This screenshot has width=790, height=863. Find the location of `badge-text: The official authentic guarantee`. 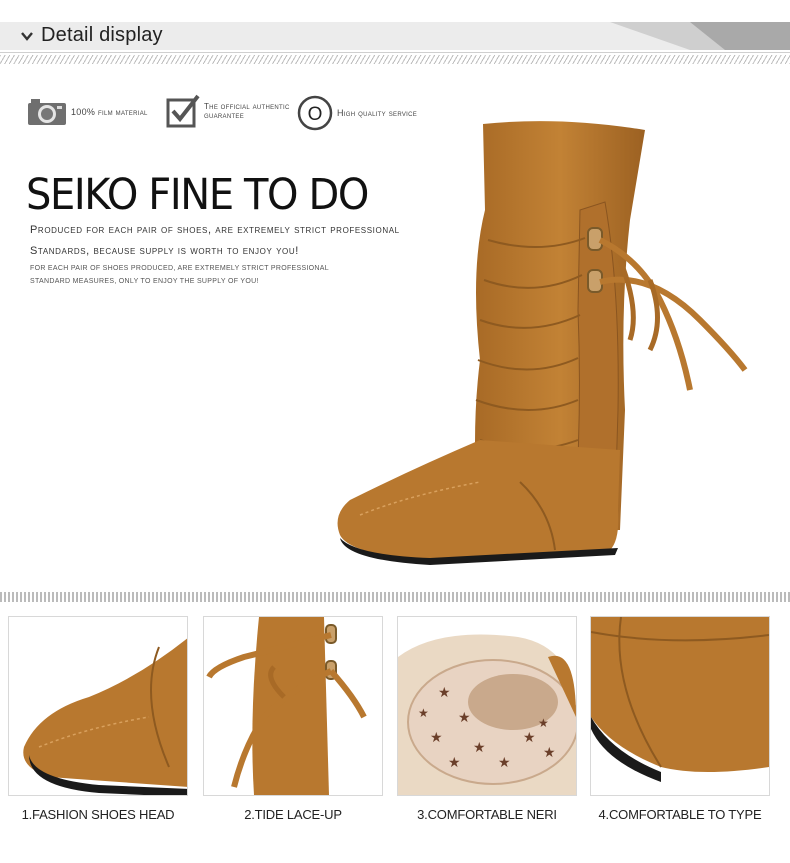

badge-text: The official authentic guarantee is located at coordinates (247, 111).